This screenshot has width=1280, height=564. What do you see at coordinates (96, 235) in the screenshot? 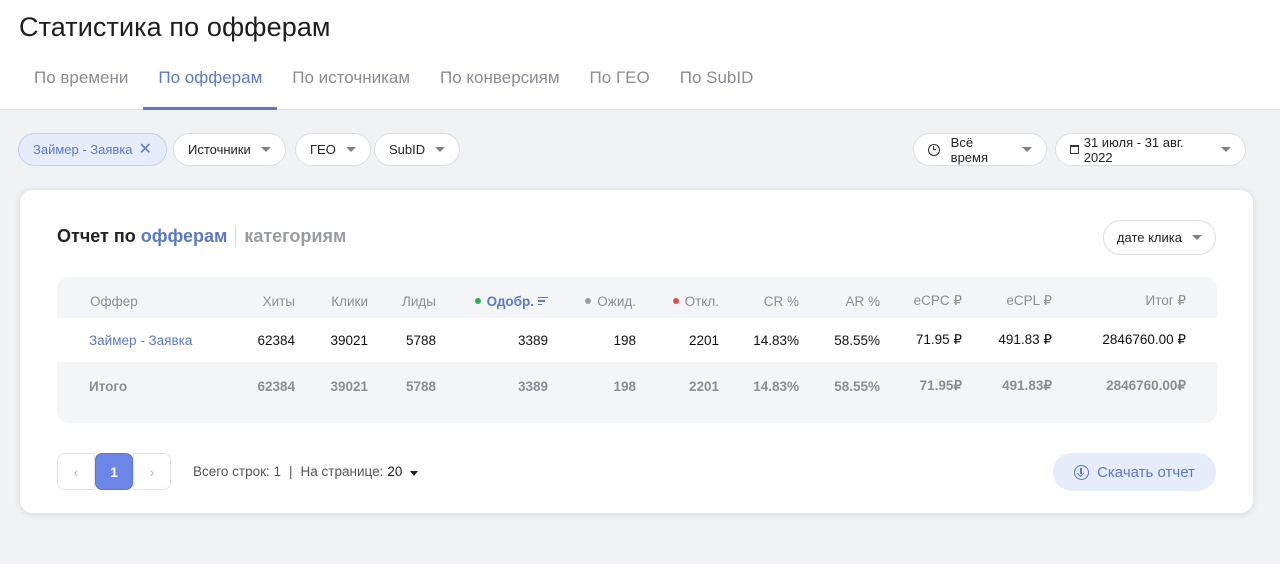
I see `report-title-prefix: Отчет по` at bounding box center [96, 235].